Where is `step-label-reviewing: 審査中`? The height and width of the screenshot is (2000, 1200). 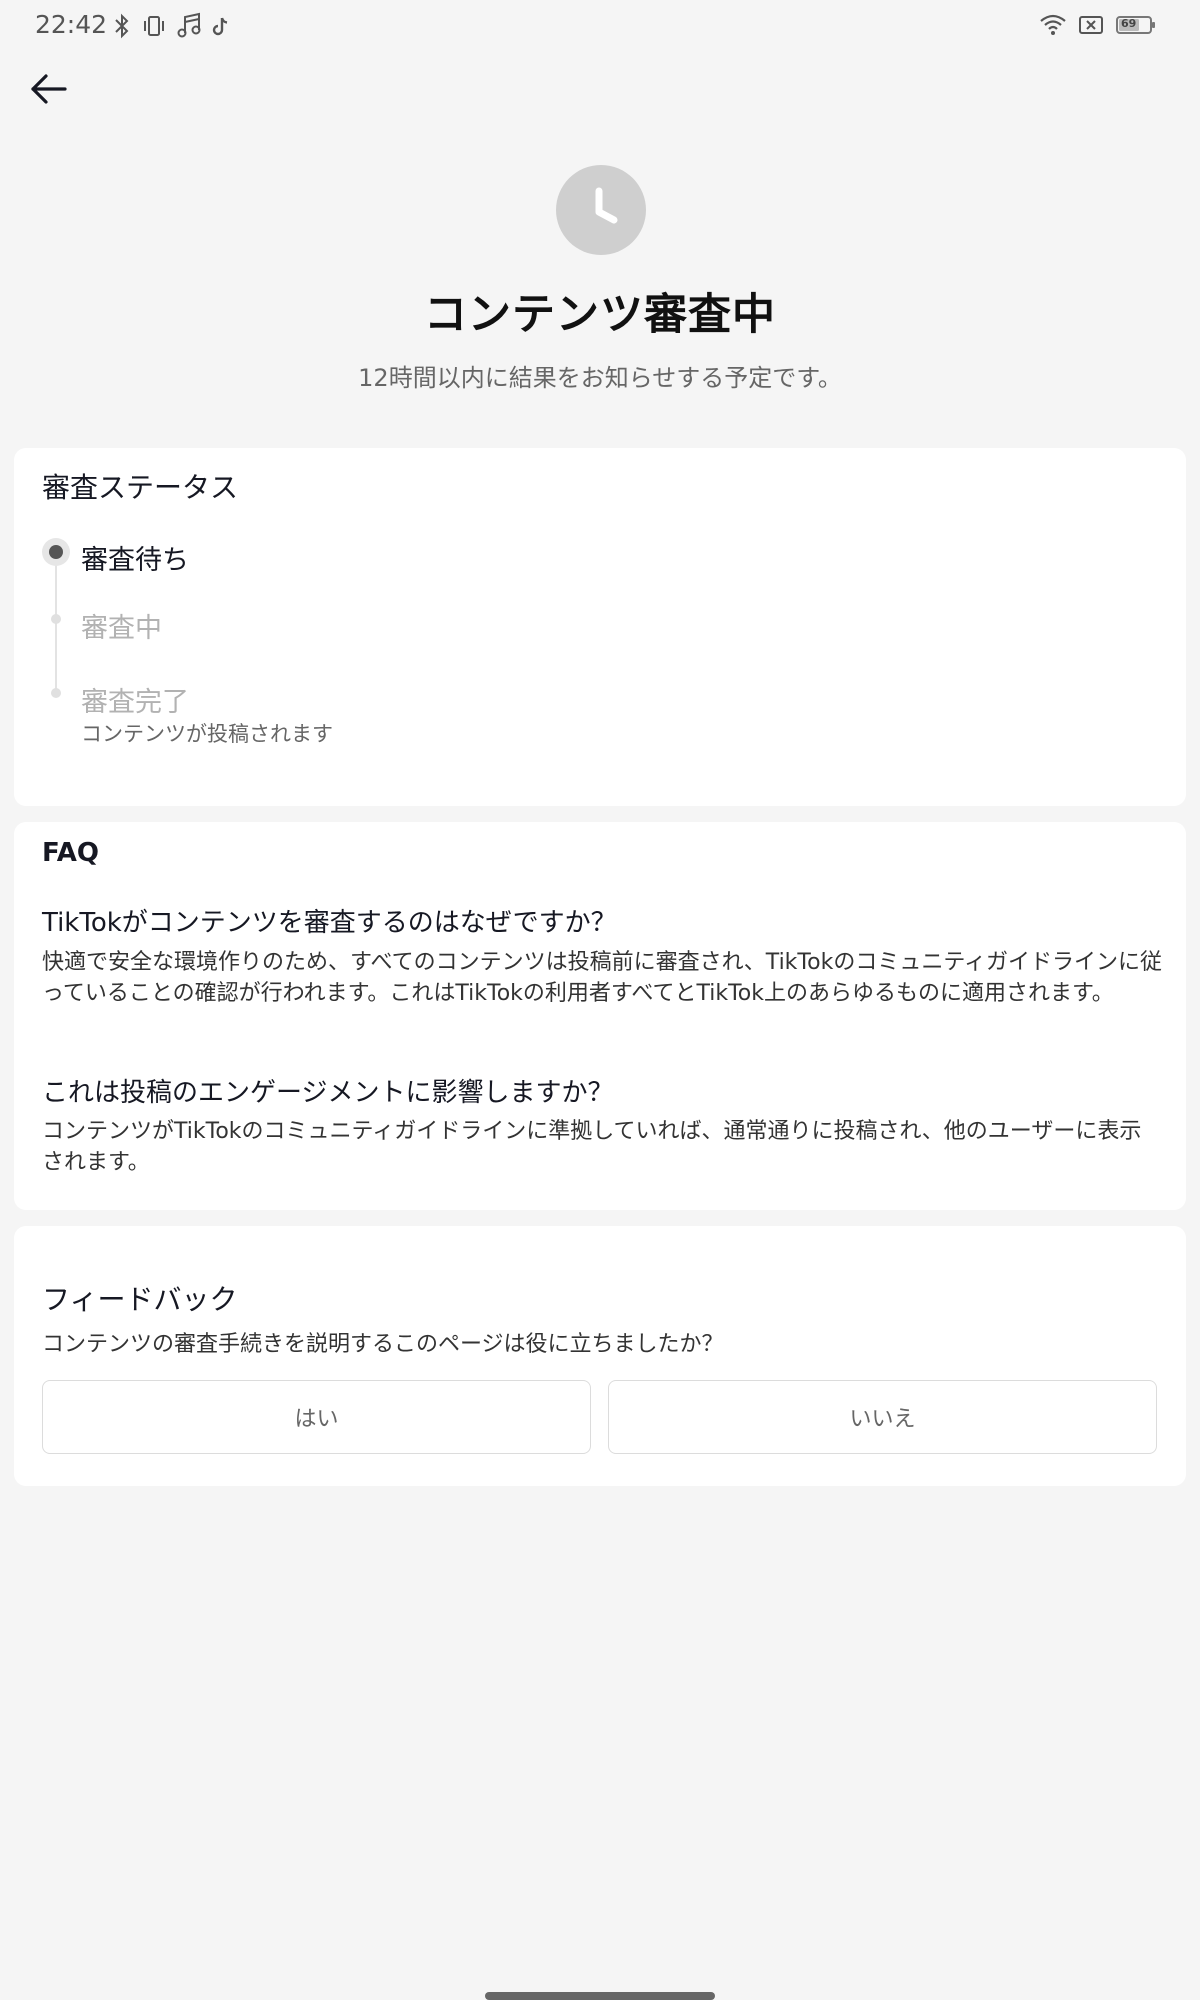
step-label-reviewing: 審査中 is located at coordinates (121, 628).